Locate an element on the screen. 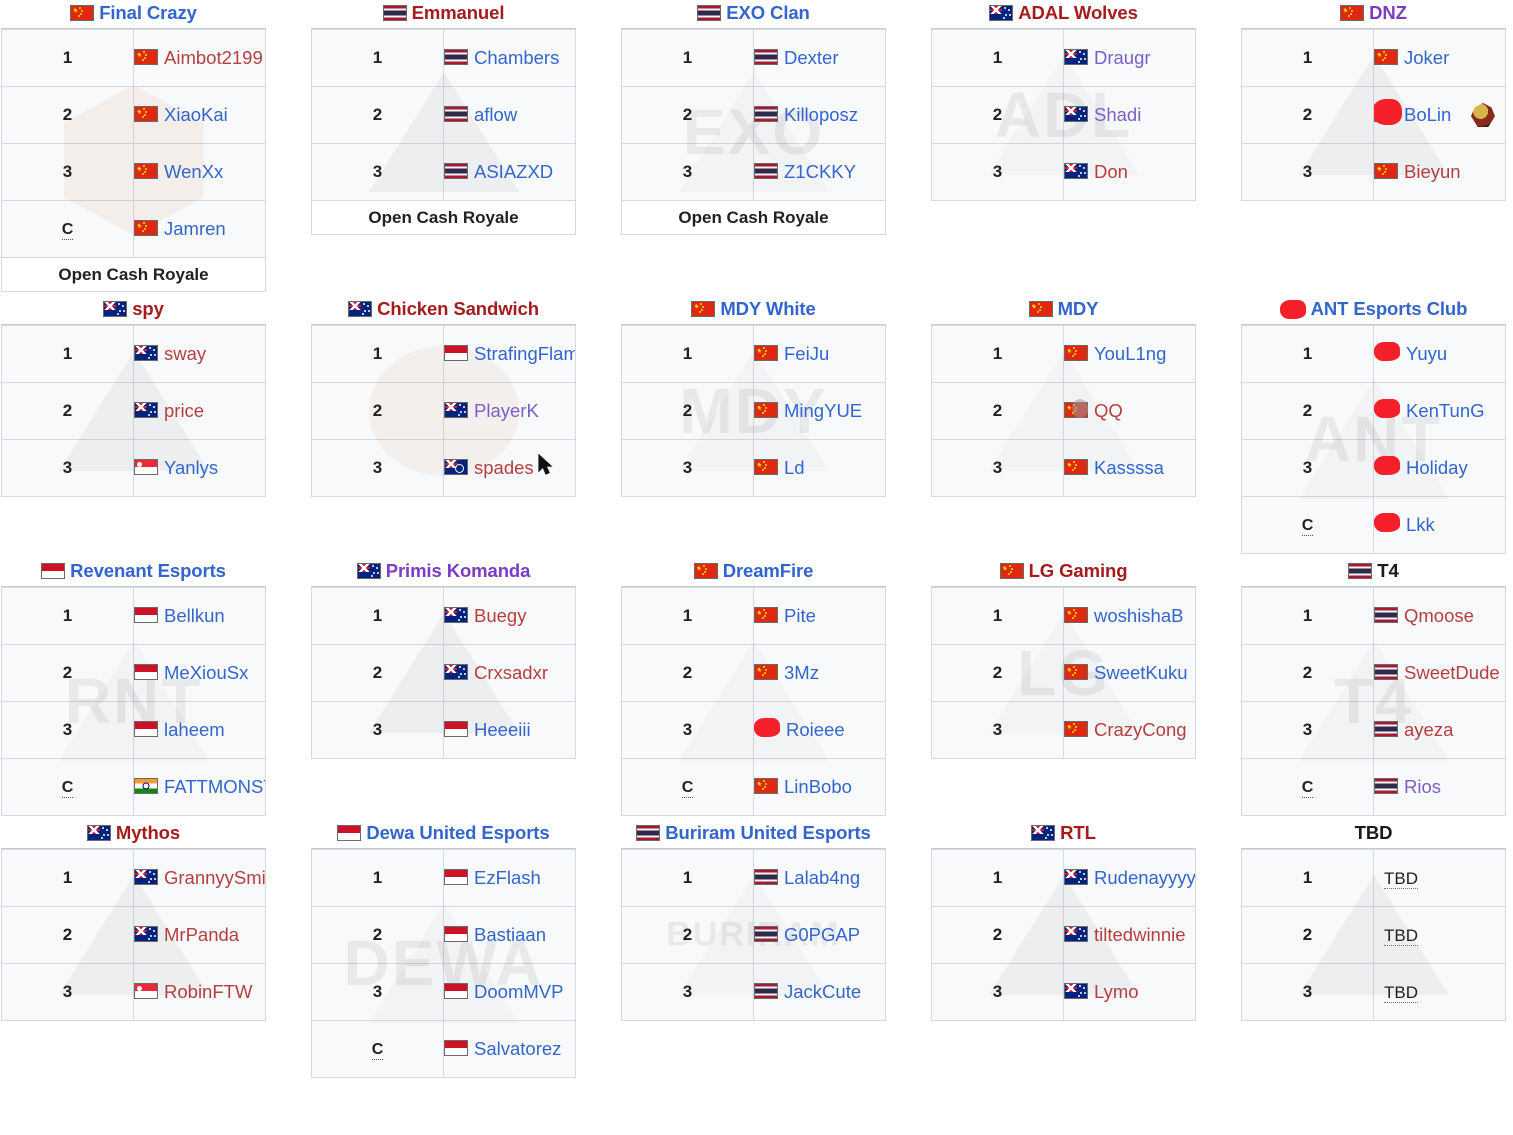 This screenshot has width=1513, height=1135. player-name-link: Jamren is located at coordinates (195, 229).